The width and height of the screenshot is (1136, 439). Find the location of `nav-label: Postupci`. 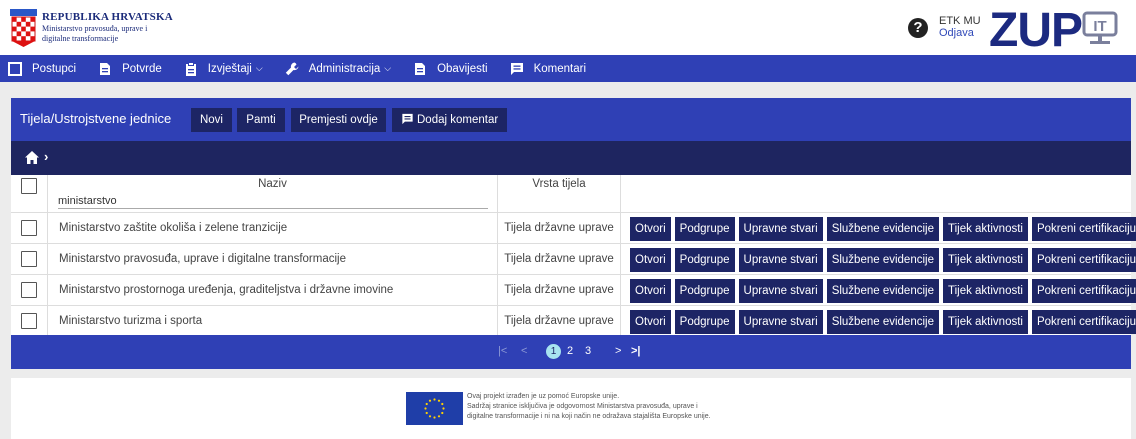

nav-label: Postupci is located at coordinates (54, 68).